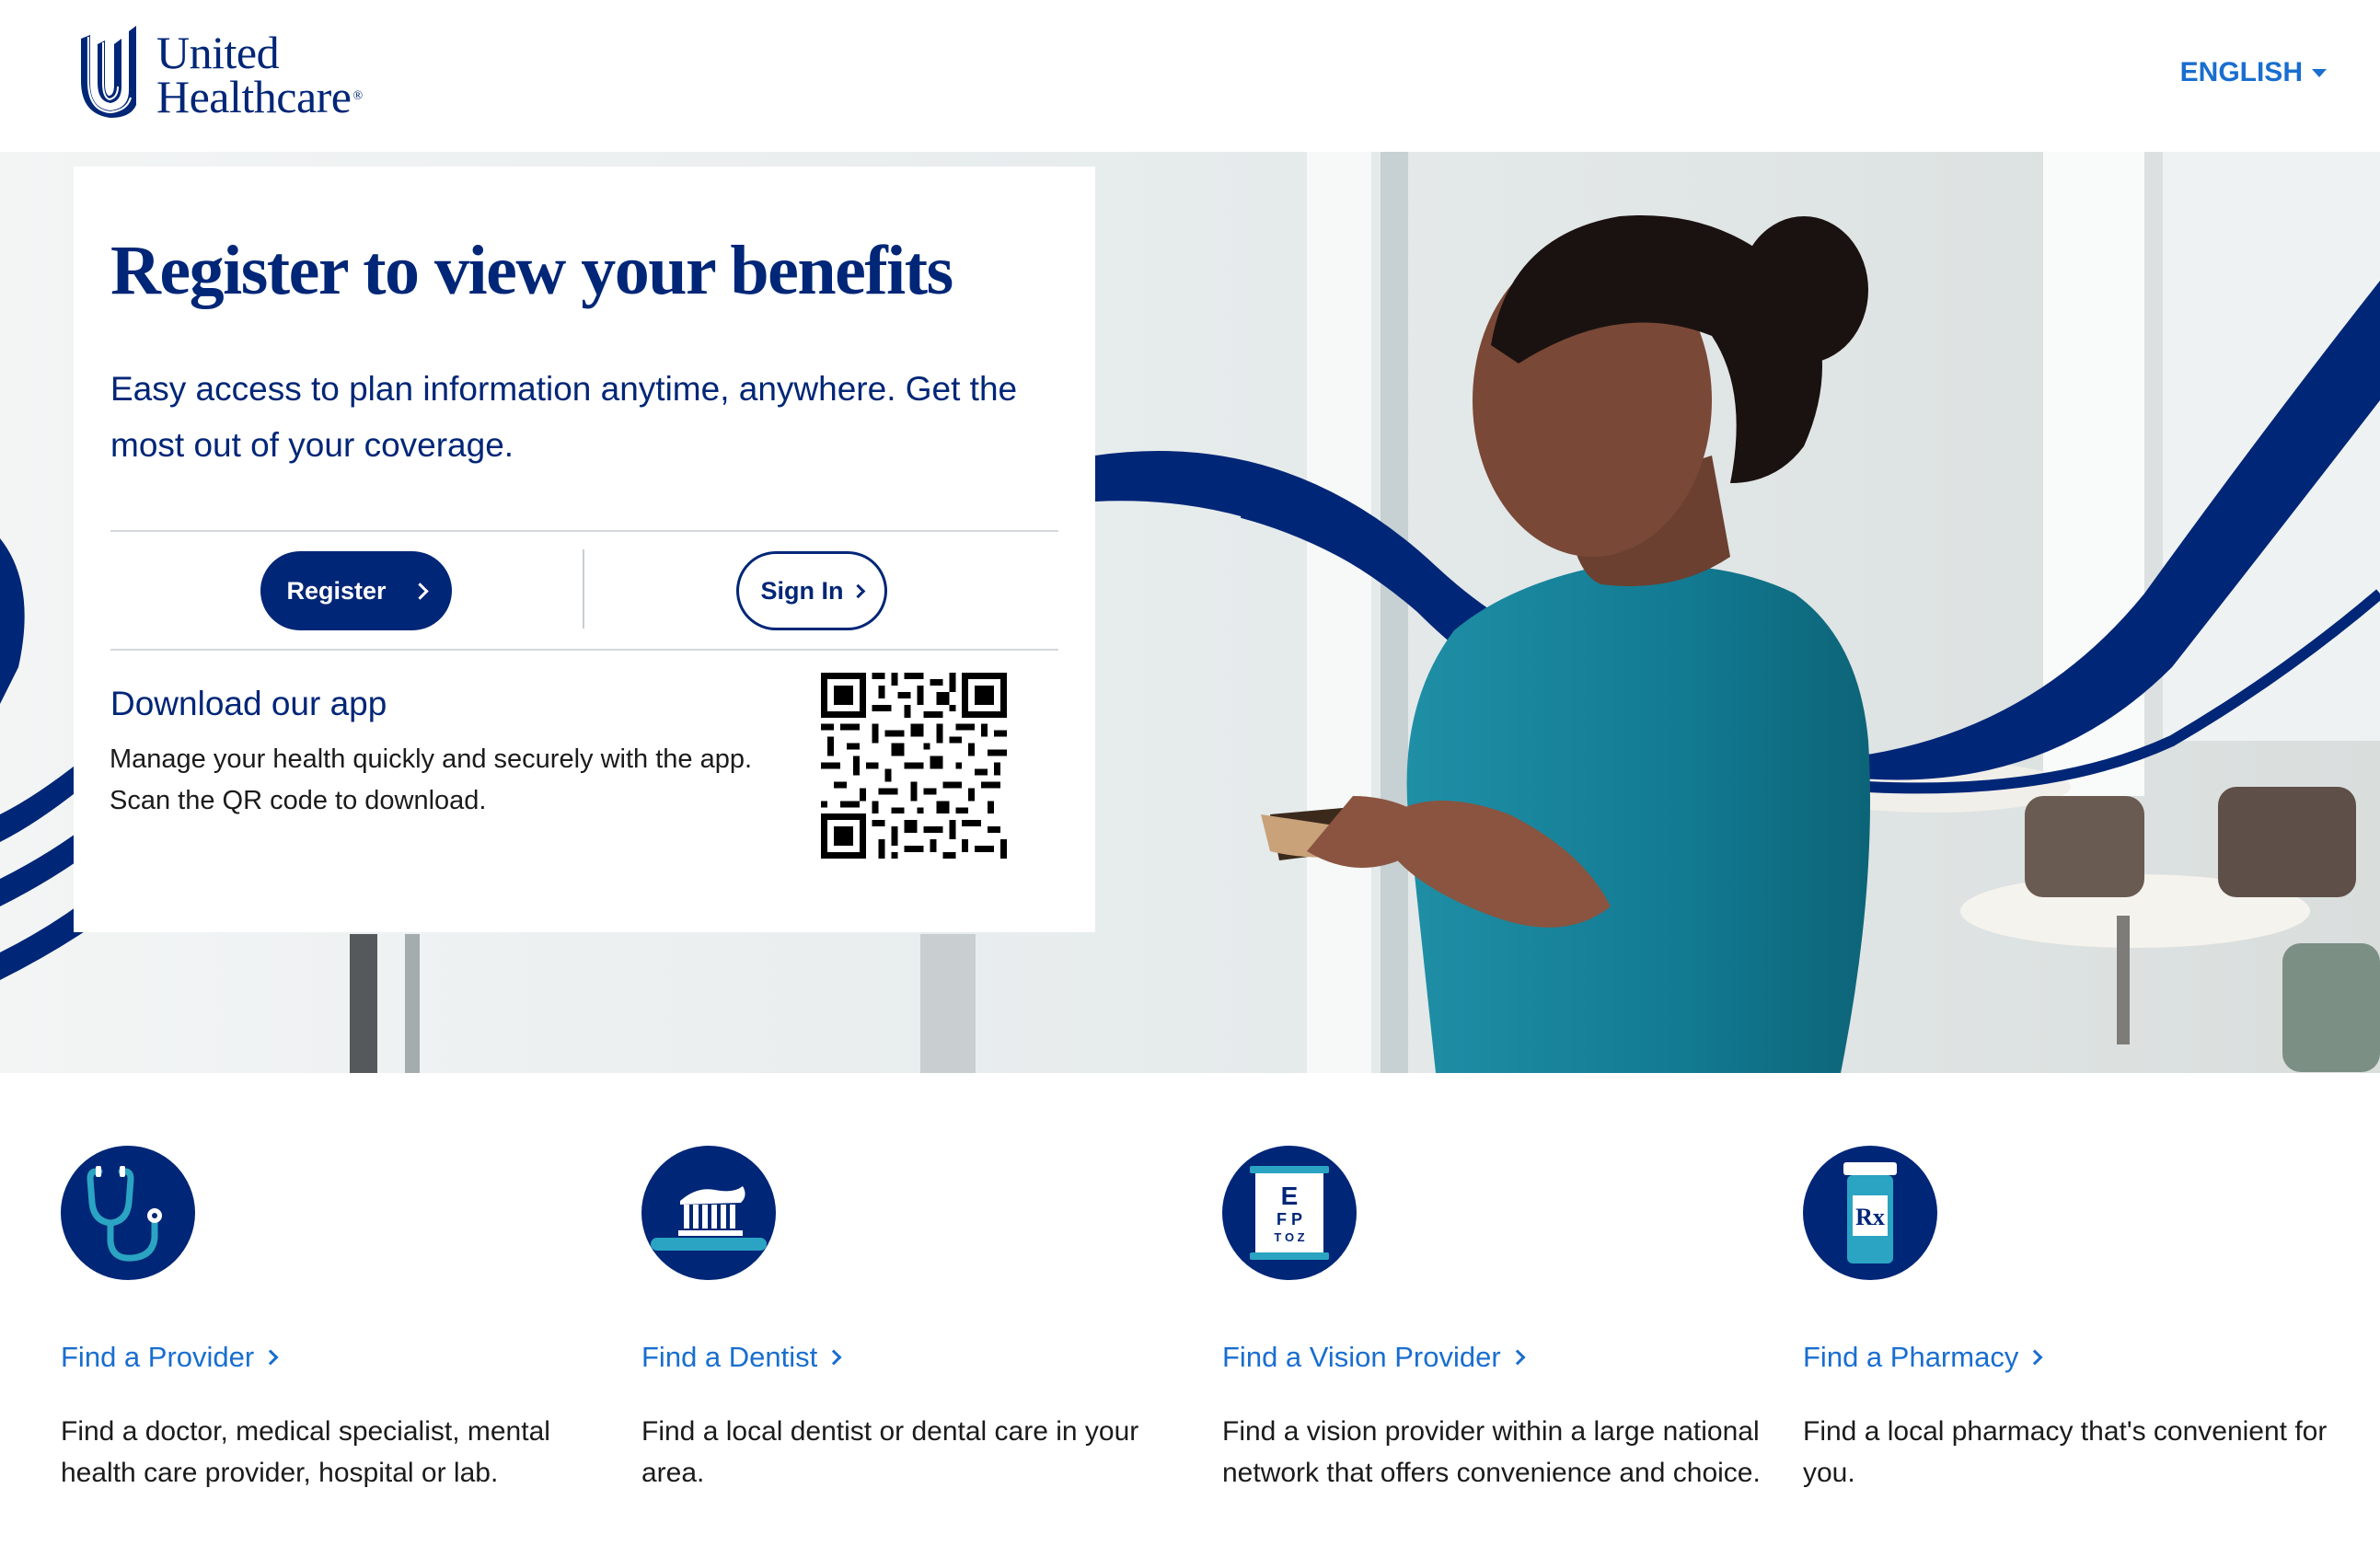  What do you see at coordinates (358, 96) in the screenshot?
I see `registered-mark-icon: ®` at bounding box center [358, 96].